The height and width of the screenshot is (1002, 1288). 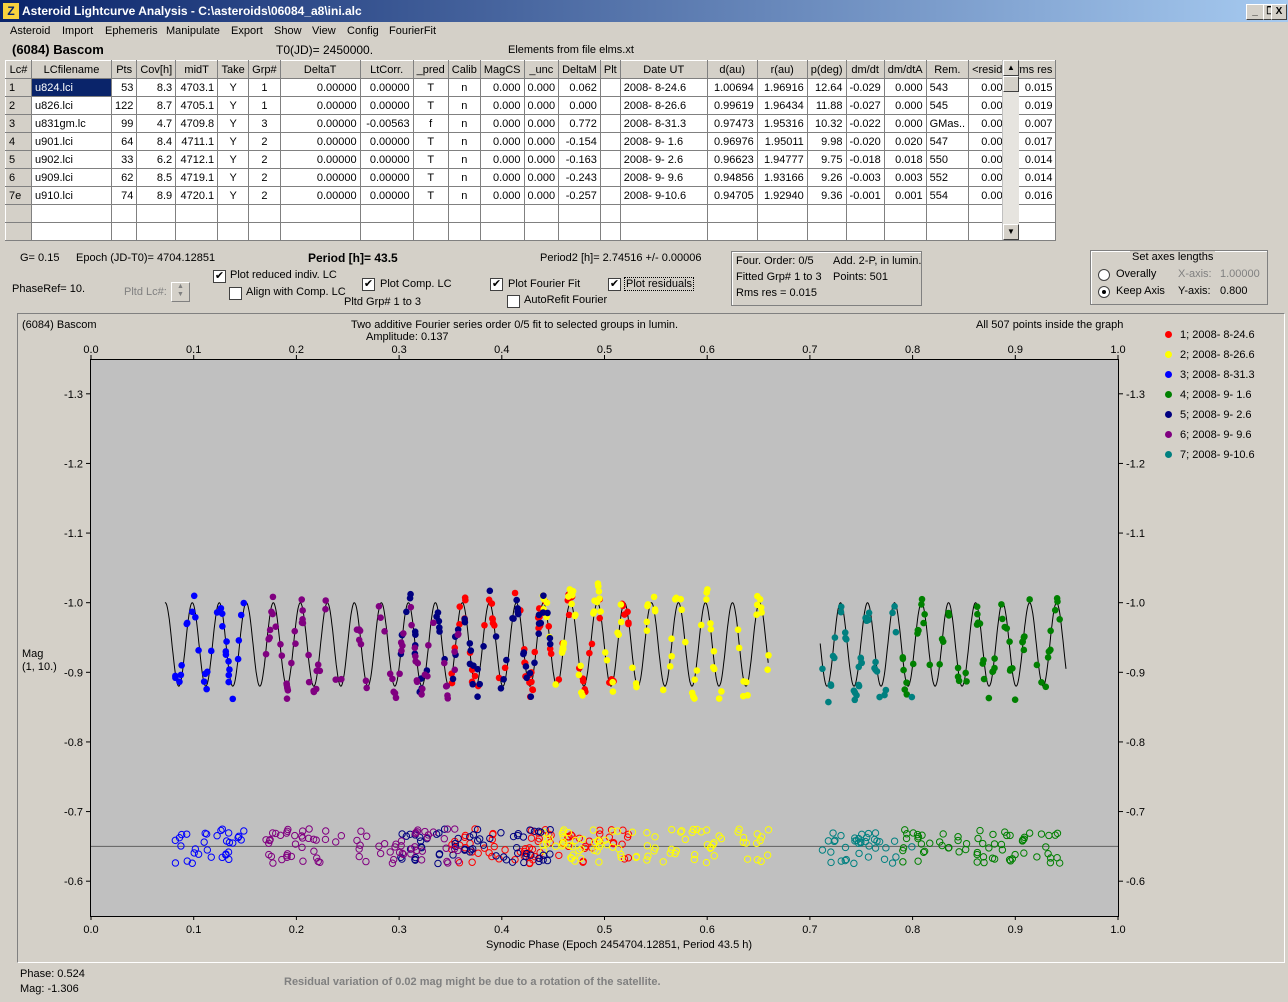 What do you see at coordinates (466, 644) in the screenshot?
I see `fourier-fit-curve` at bounding box center [466, 644].